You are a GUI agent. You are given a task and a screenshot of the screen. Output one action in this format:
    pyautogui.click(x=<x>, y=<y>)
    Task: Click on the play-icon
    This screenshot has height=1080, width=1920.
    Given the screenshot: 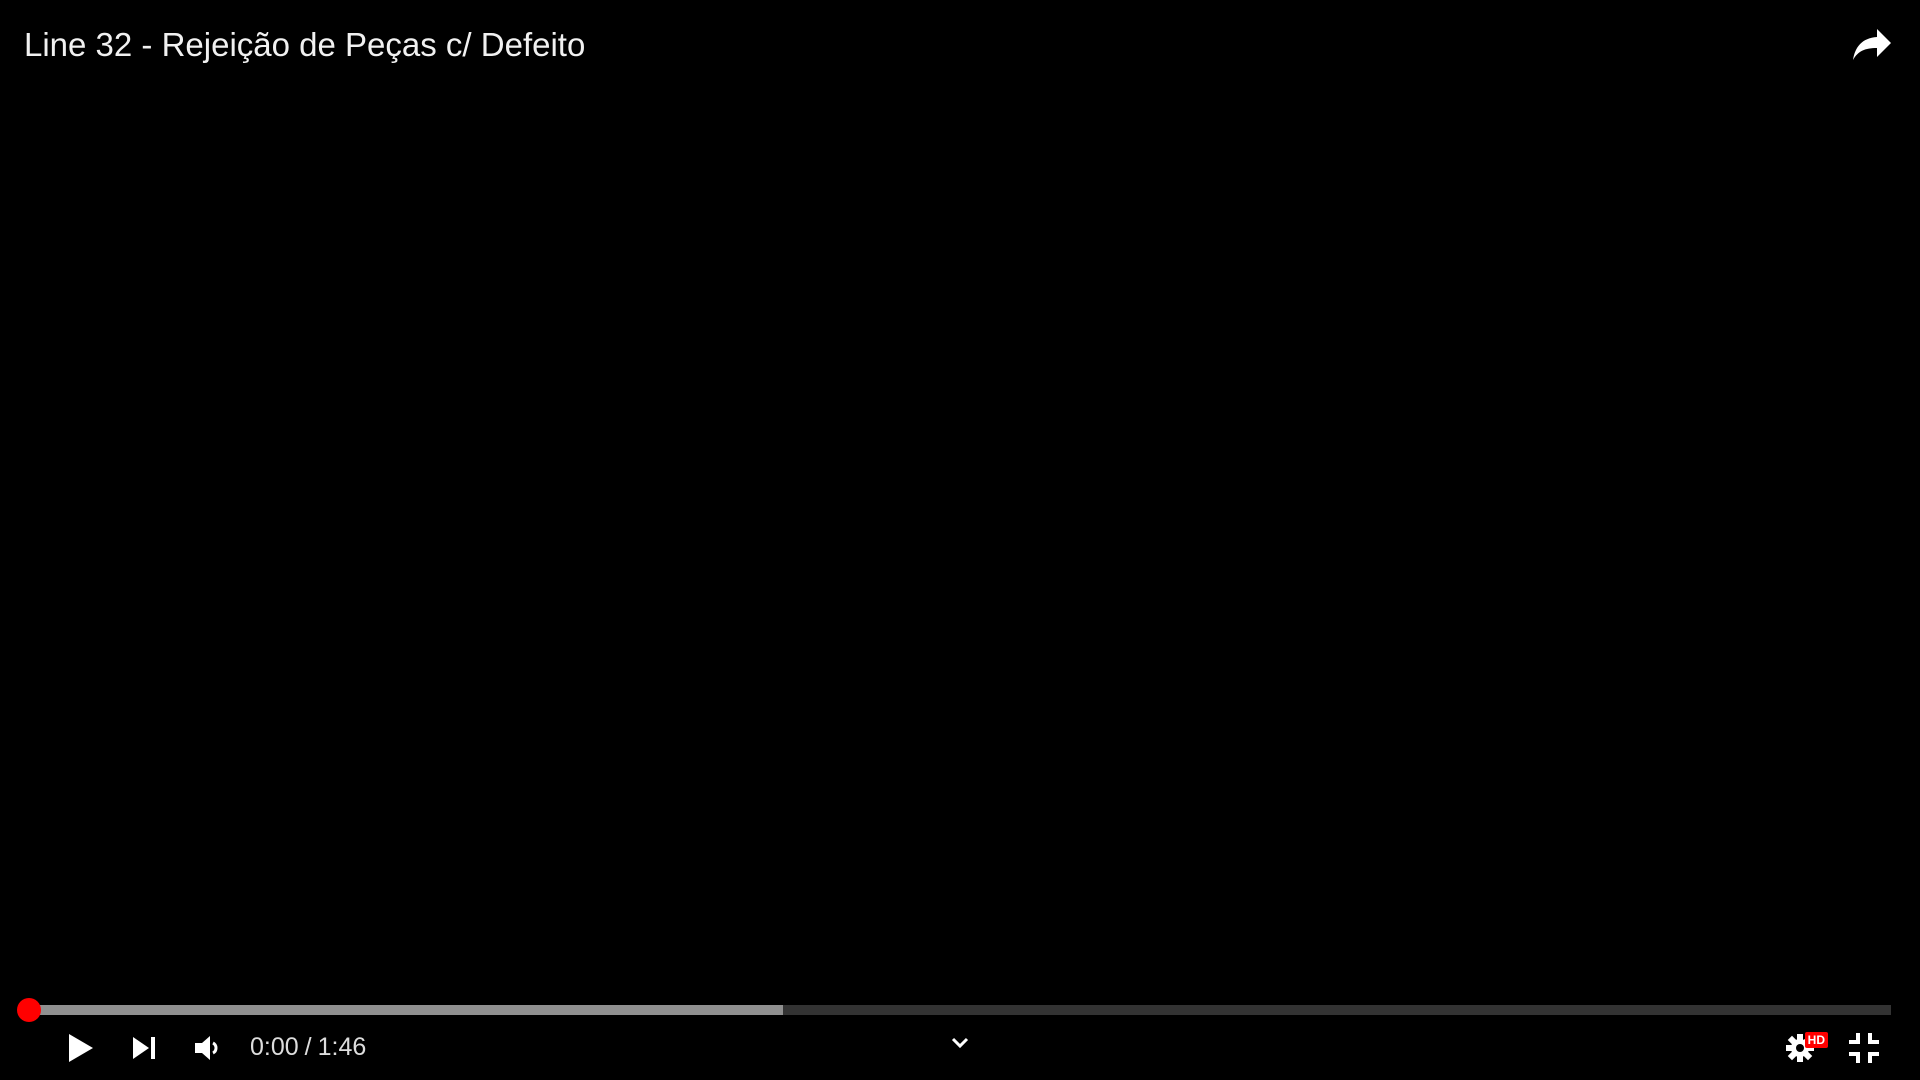 What is the action you would take?
    pyautogui.click(x=81, y=1047)
    